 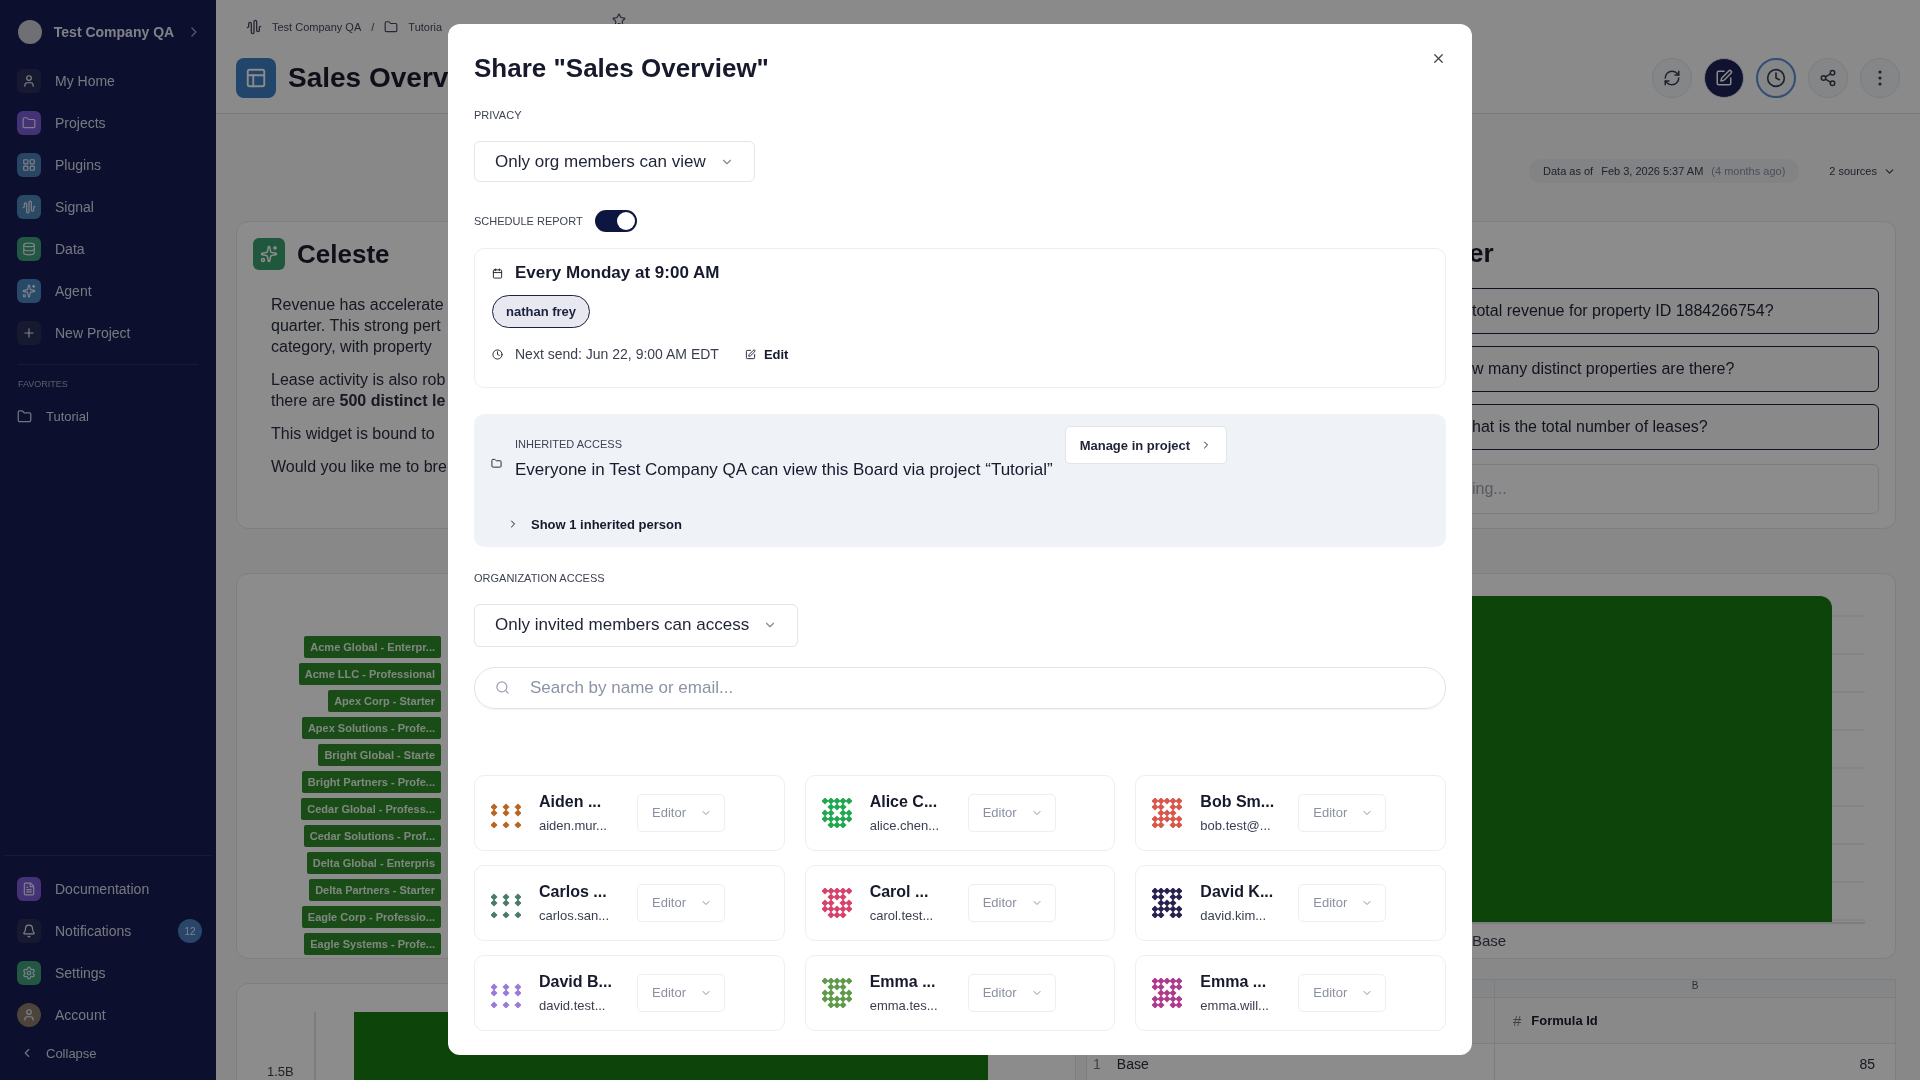 What do you see at coordinates (190, 931) in the screenshot?
I see `notification-badge: 12` at bounding box center [190, 931].